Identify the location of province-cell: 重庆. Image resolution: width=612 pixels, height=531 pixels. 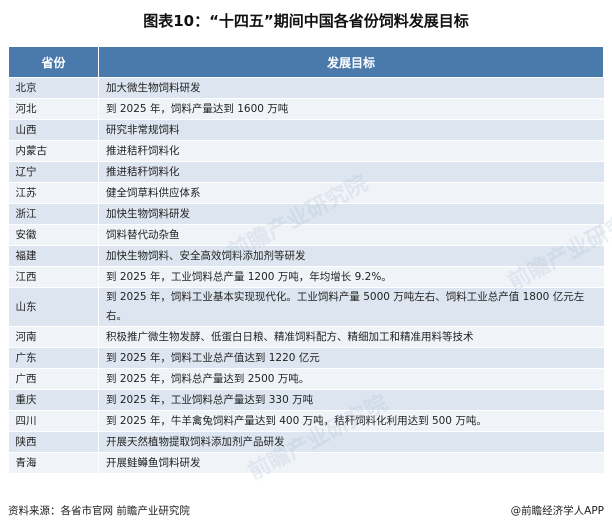
(53, 400).